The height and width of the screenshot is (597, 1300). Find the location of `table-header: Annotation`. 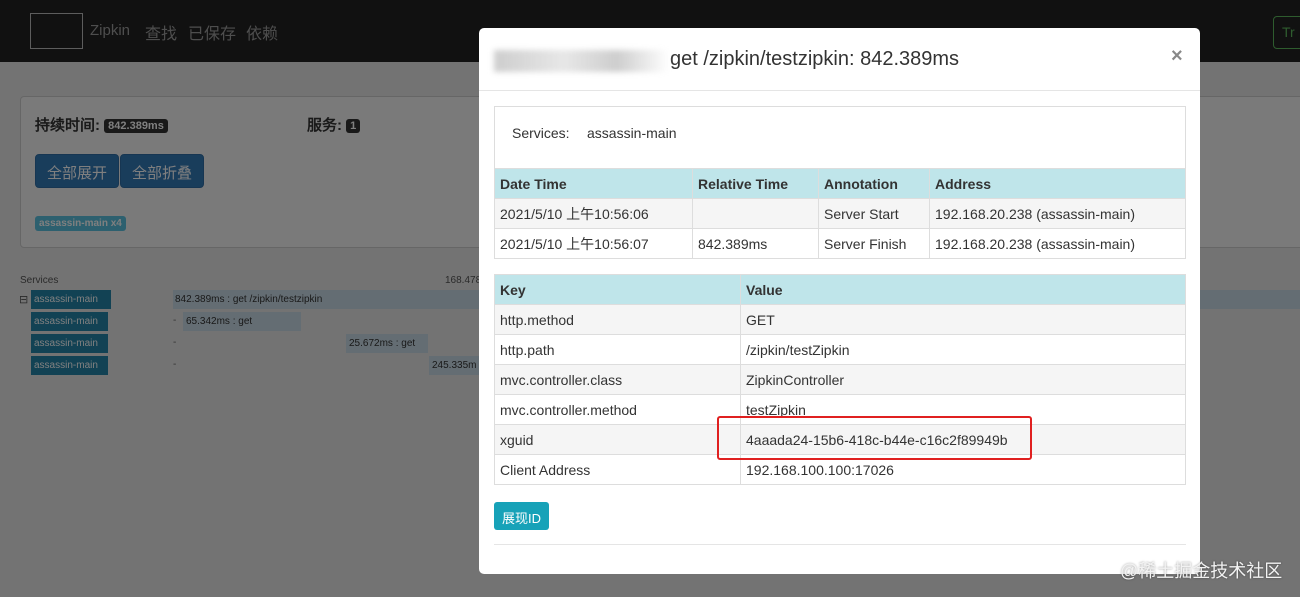

table-header: Annotation is located at coordinates (874, 183).